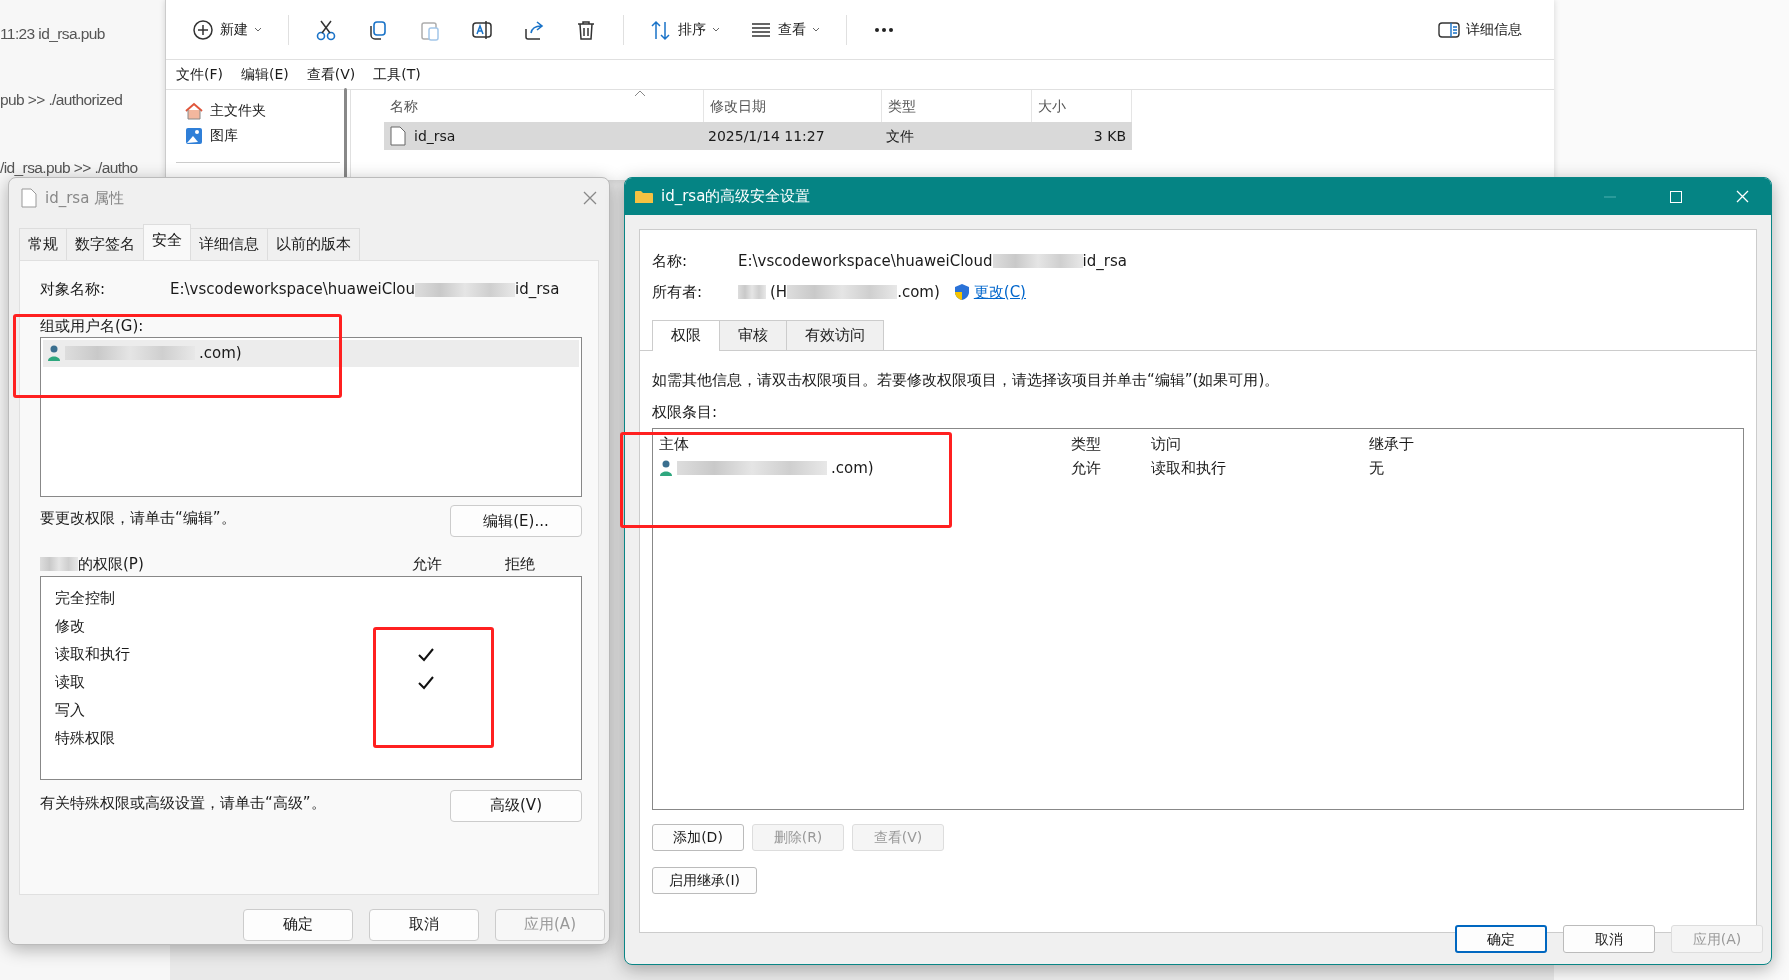  Describe the element at coordinates (85, 198) in the screenshot. I see `window-title: id_rsa 属性` at that location.